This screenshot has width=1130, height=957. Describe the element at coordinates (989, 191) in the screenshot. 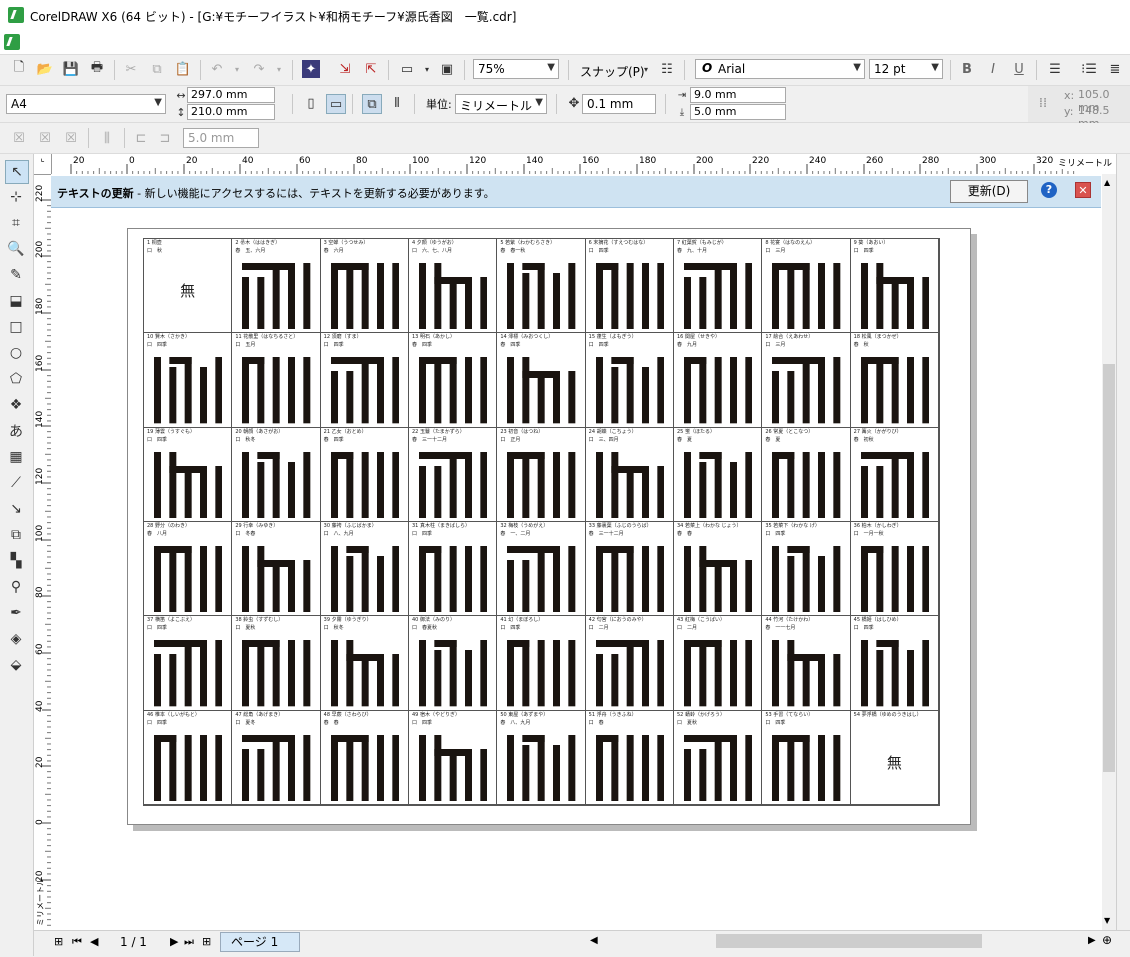

I see `update-text-button: 更新(D)` at that location.